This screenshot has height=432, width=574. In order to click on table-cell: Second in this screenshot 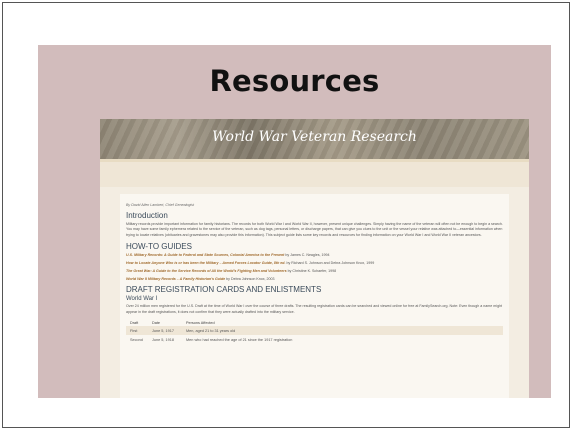, I will do `click(136, 339)`.